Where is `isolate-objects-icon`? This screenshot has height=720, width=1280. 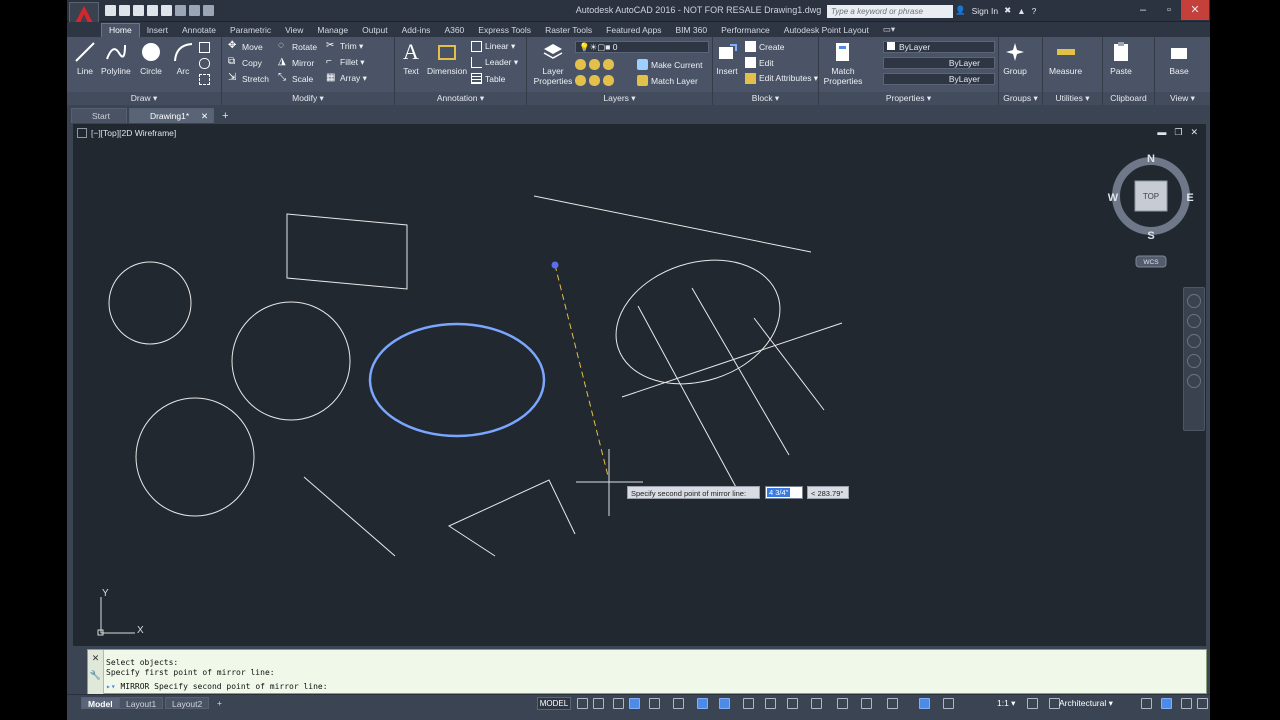 isolate-objects-icon is located at coordinates (1166, 703).